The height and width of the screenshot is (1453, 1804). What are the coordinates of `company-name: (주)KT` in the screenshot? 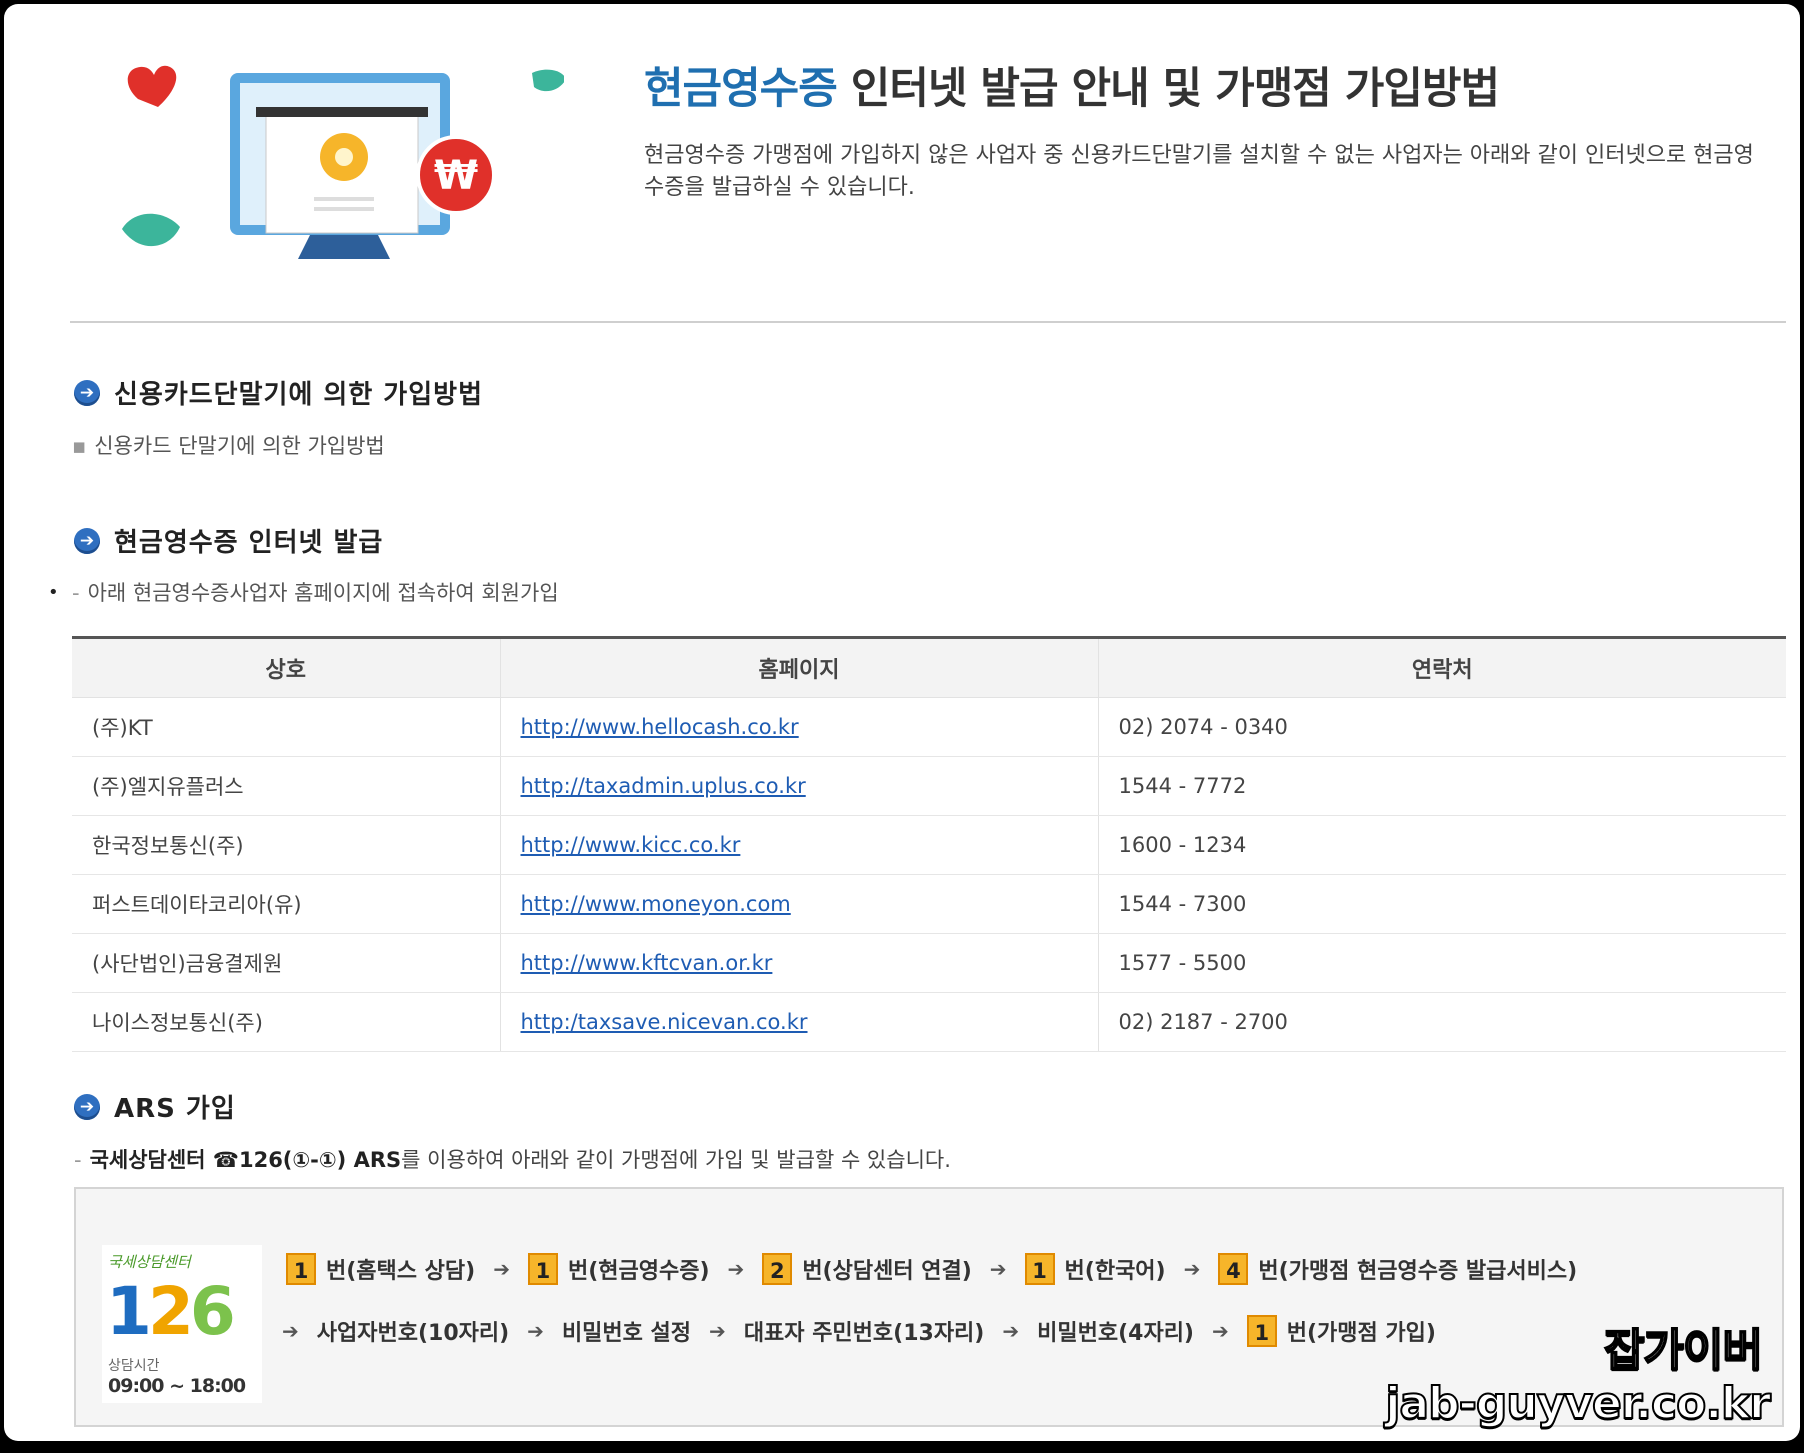 It's located at (286, 727).